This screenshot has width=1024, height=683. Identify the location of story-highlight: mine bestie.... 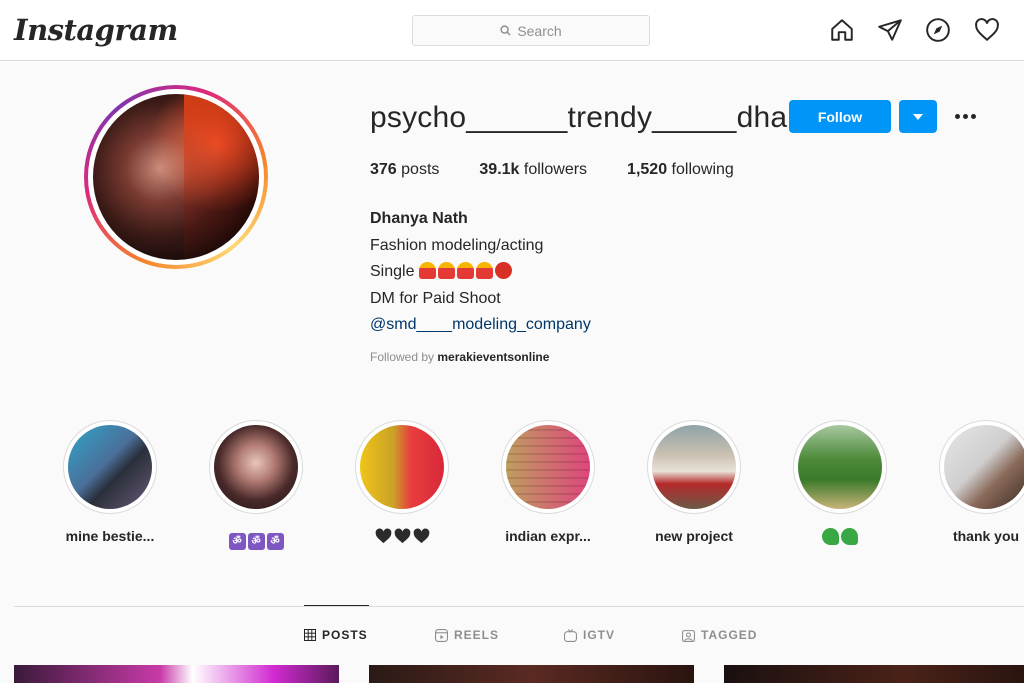
(110, 482).